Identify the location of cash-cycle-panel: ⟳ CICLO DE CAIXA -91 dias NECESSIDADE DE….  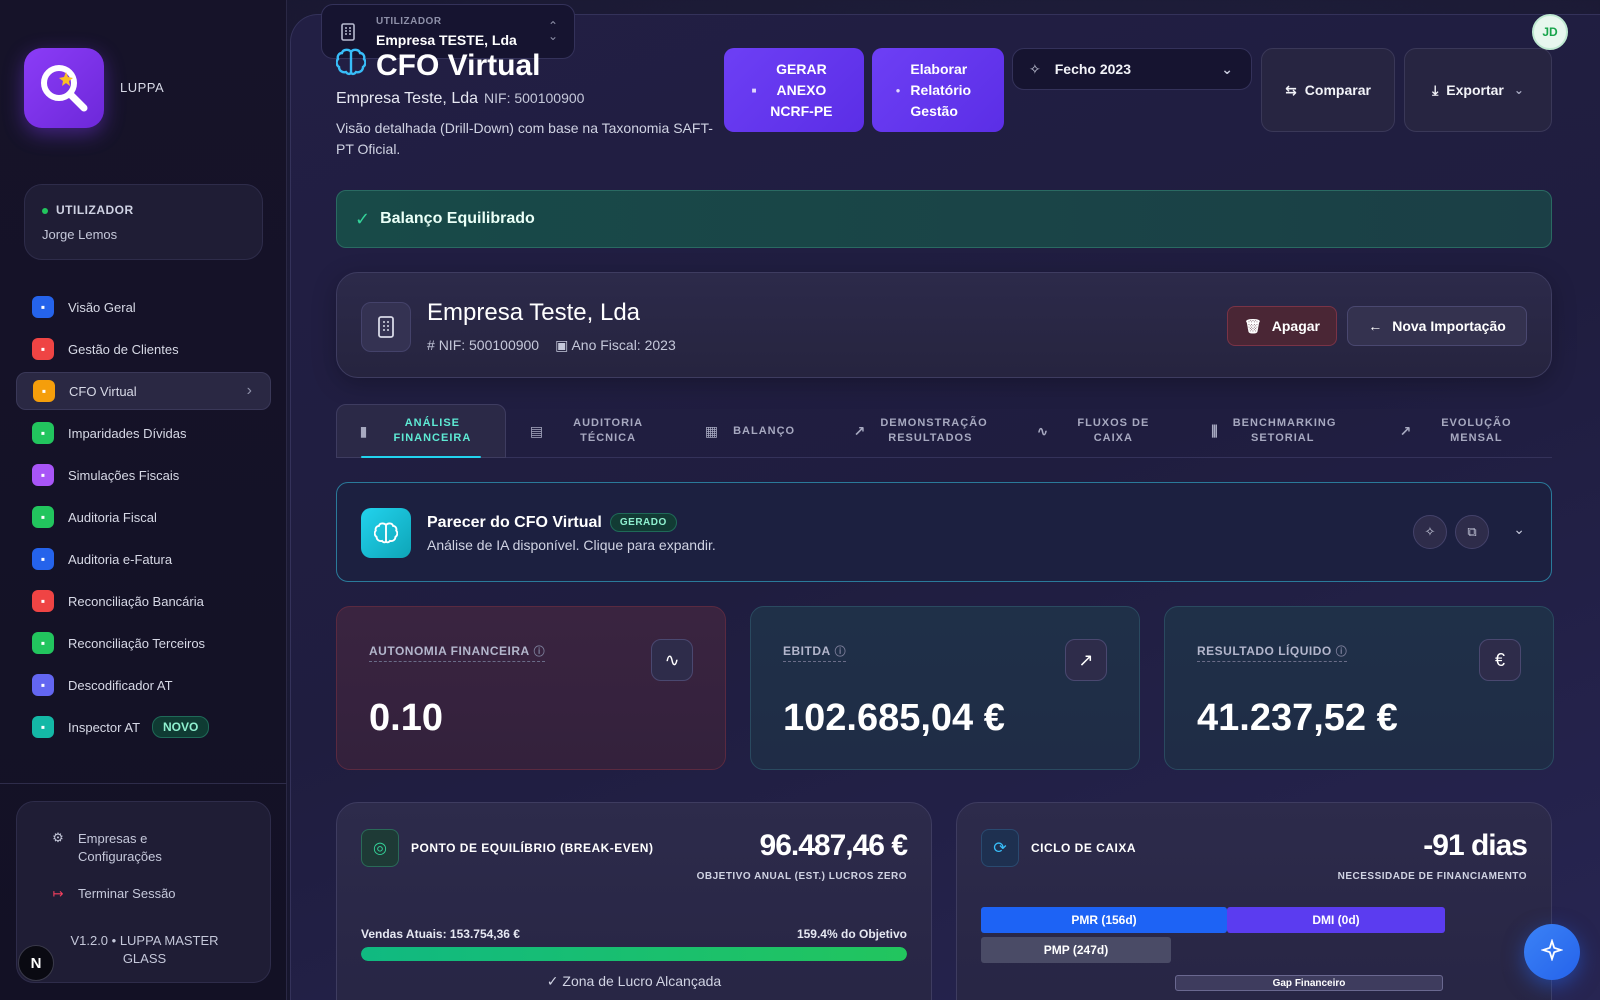
(1254, 901).